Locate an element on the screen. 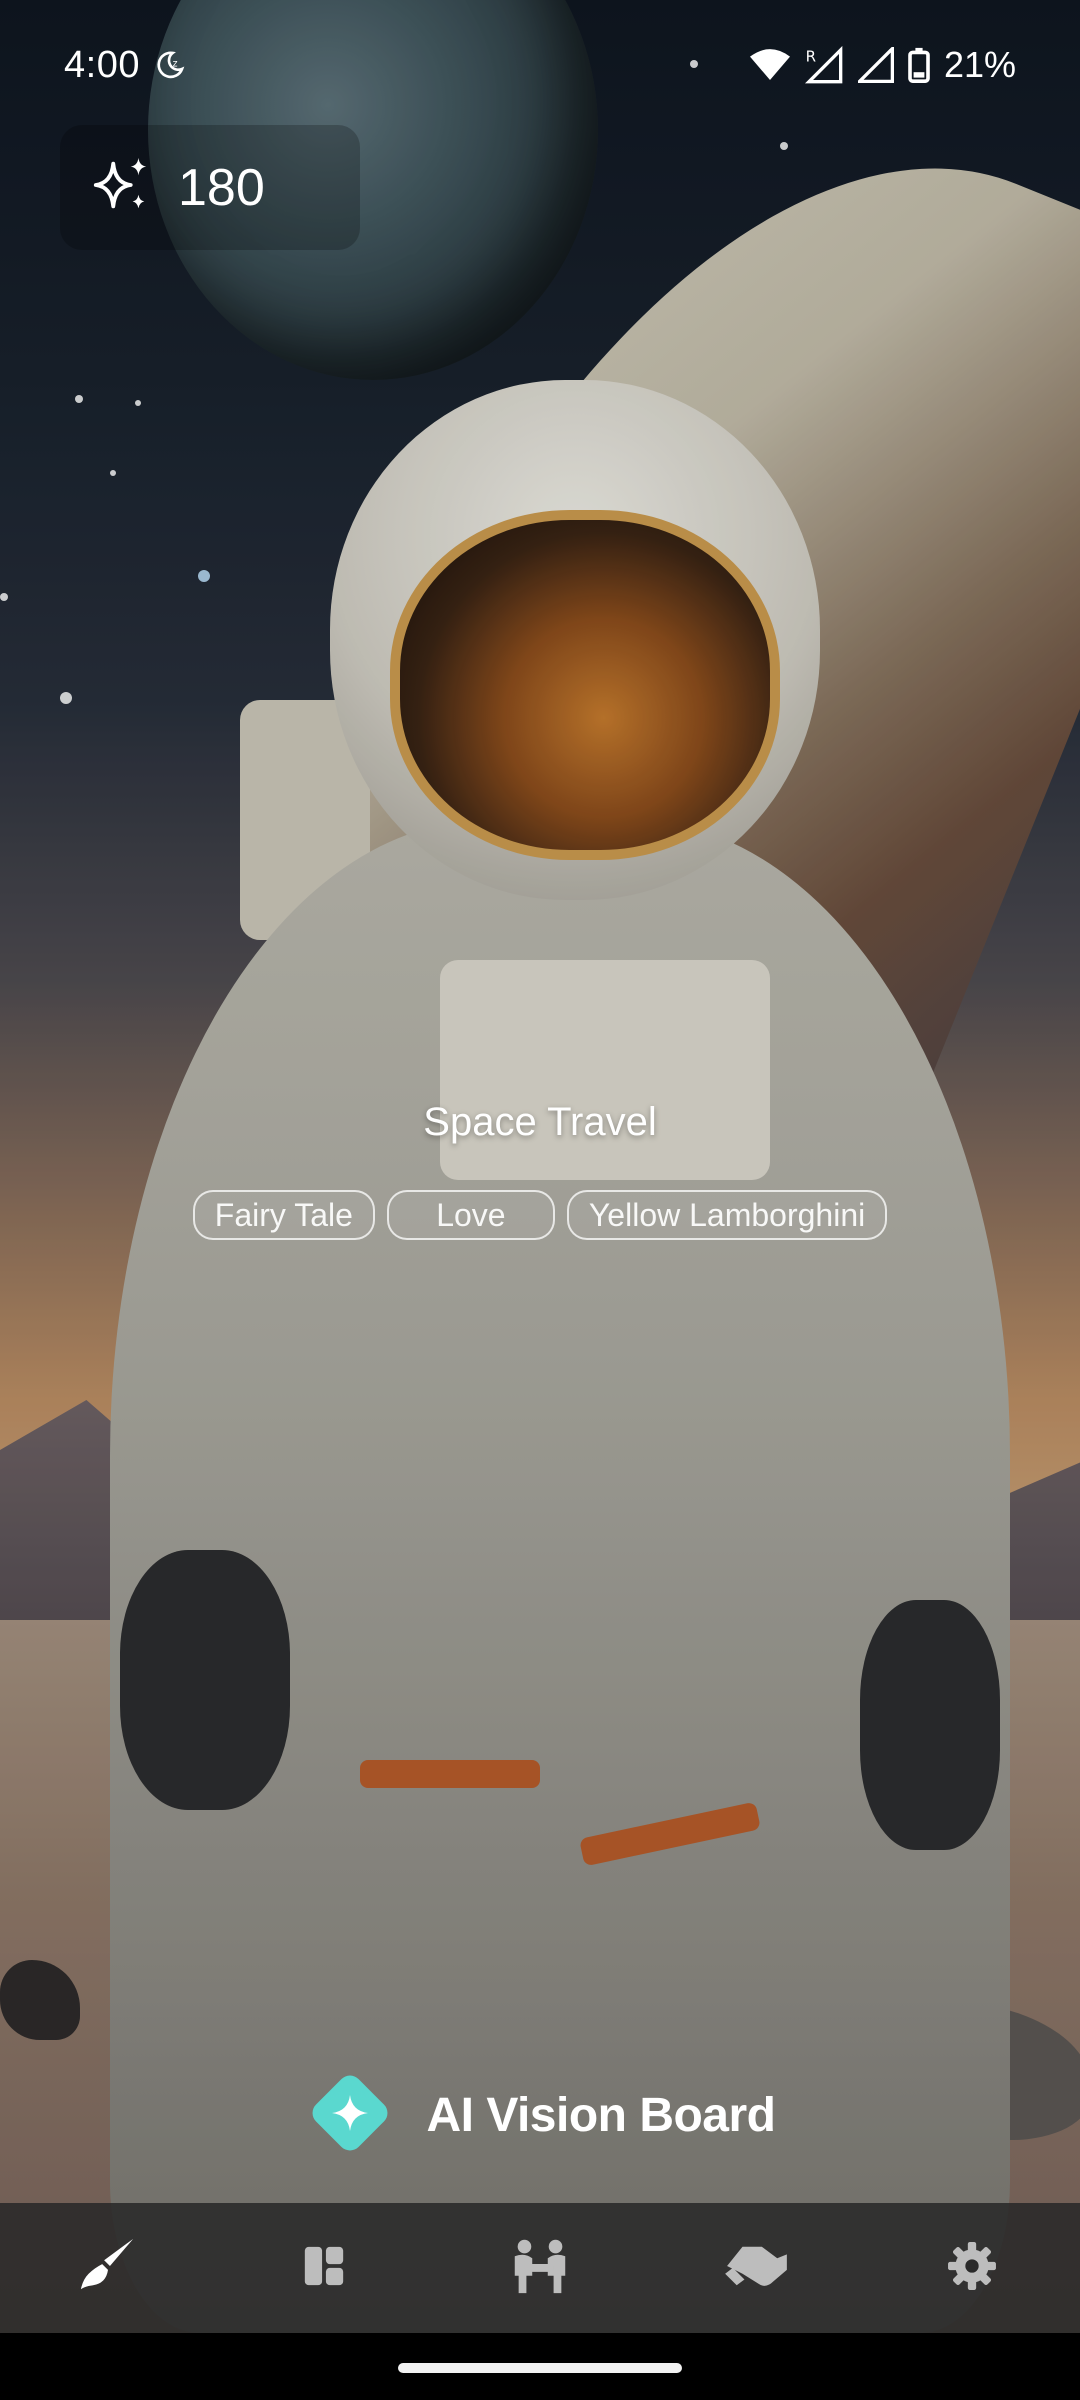 The height and width of the screenshot is (2400, 1080). status-right: R 21% is located at coordinates (882, 65).